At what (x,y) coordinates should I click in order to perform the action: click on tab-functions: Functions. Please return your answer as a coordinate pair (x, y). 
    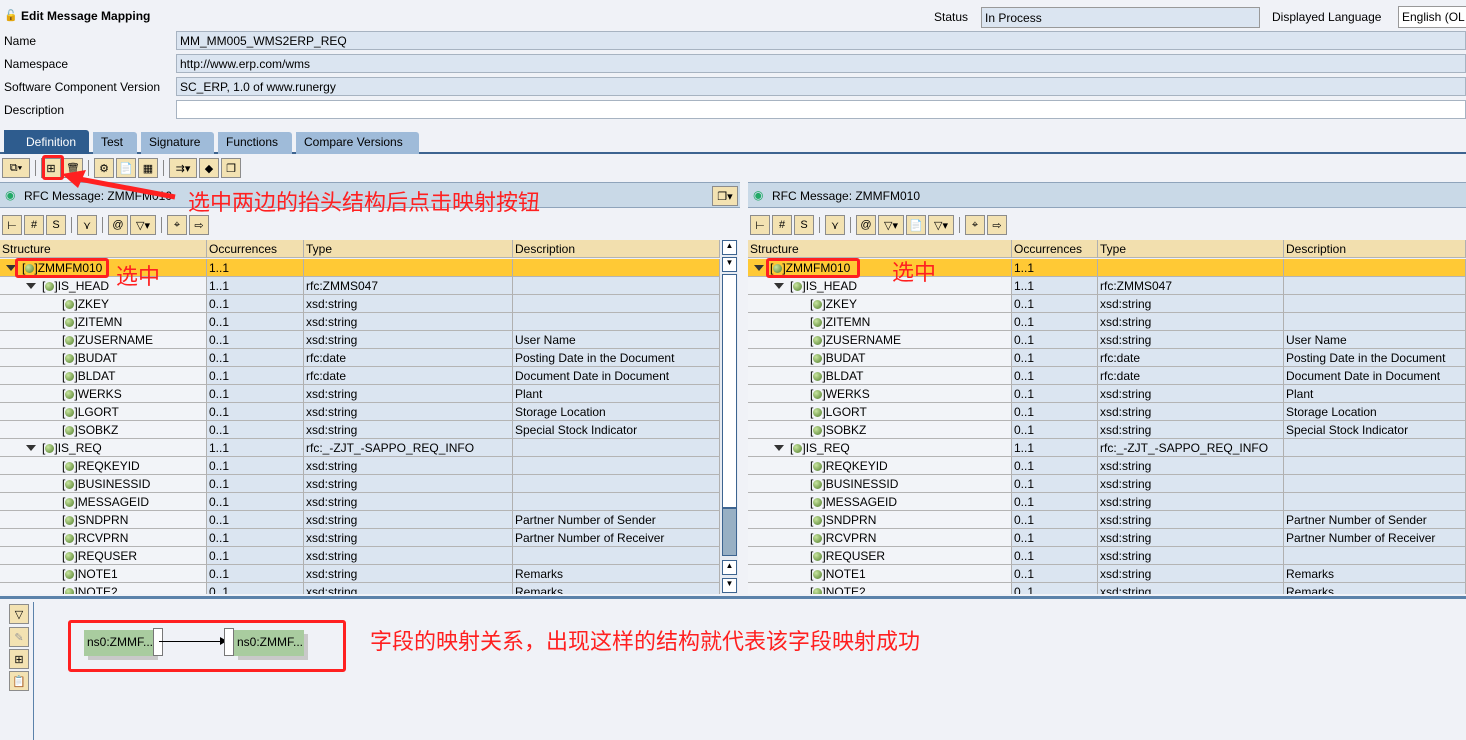
    Looking at the image, I should click on (255, 143).